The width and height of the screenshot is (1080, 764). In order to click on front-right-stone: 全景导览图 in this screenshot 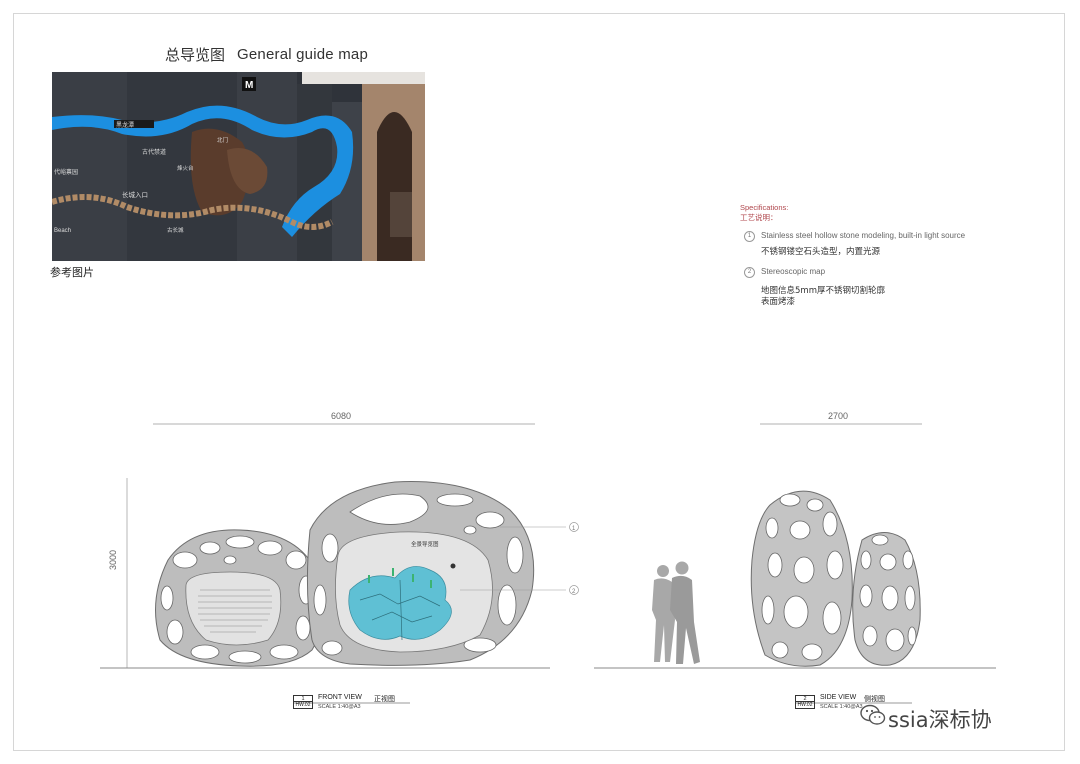, I will do `click(420, 573)`.